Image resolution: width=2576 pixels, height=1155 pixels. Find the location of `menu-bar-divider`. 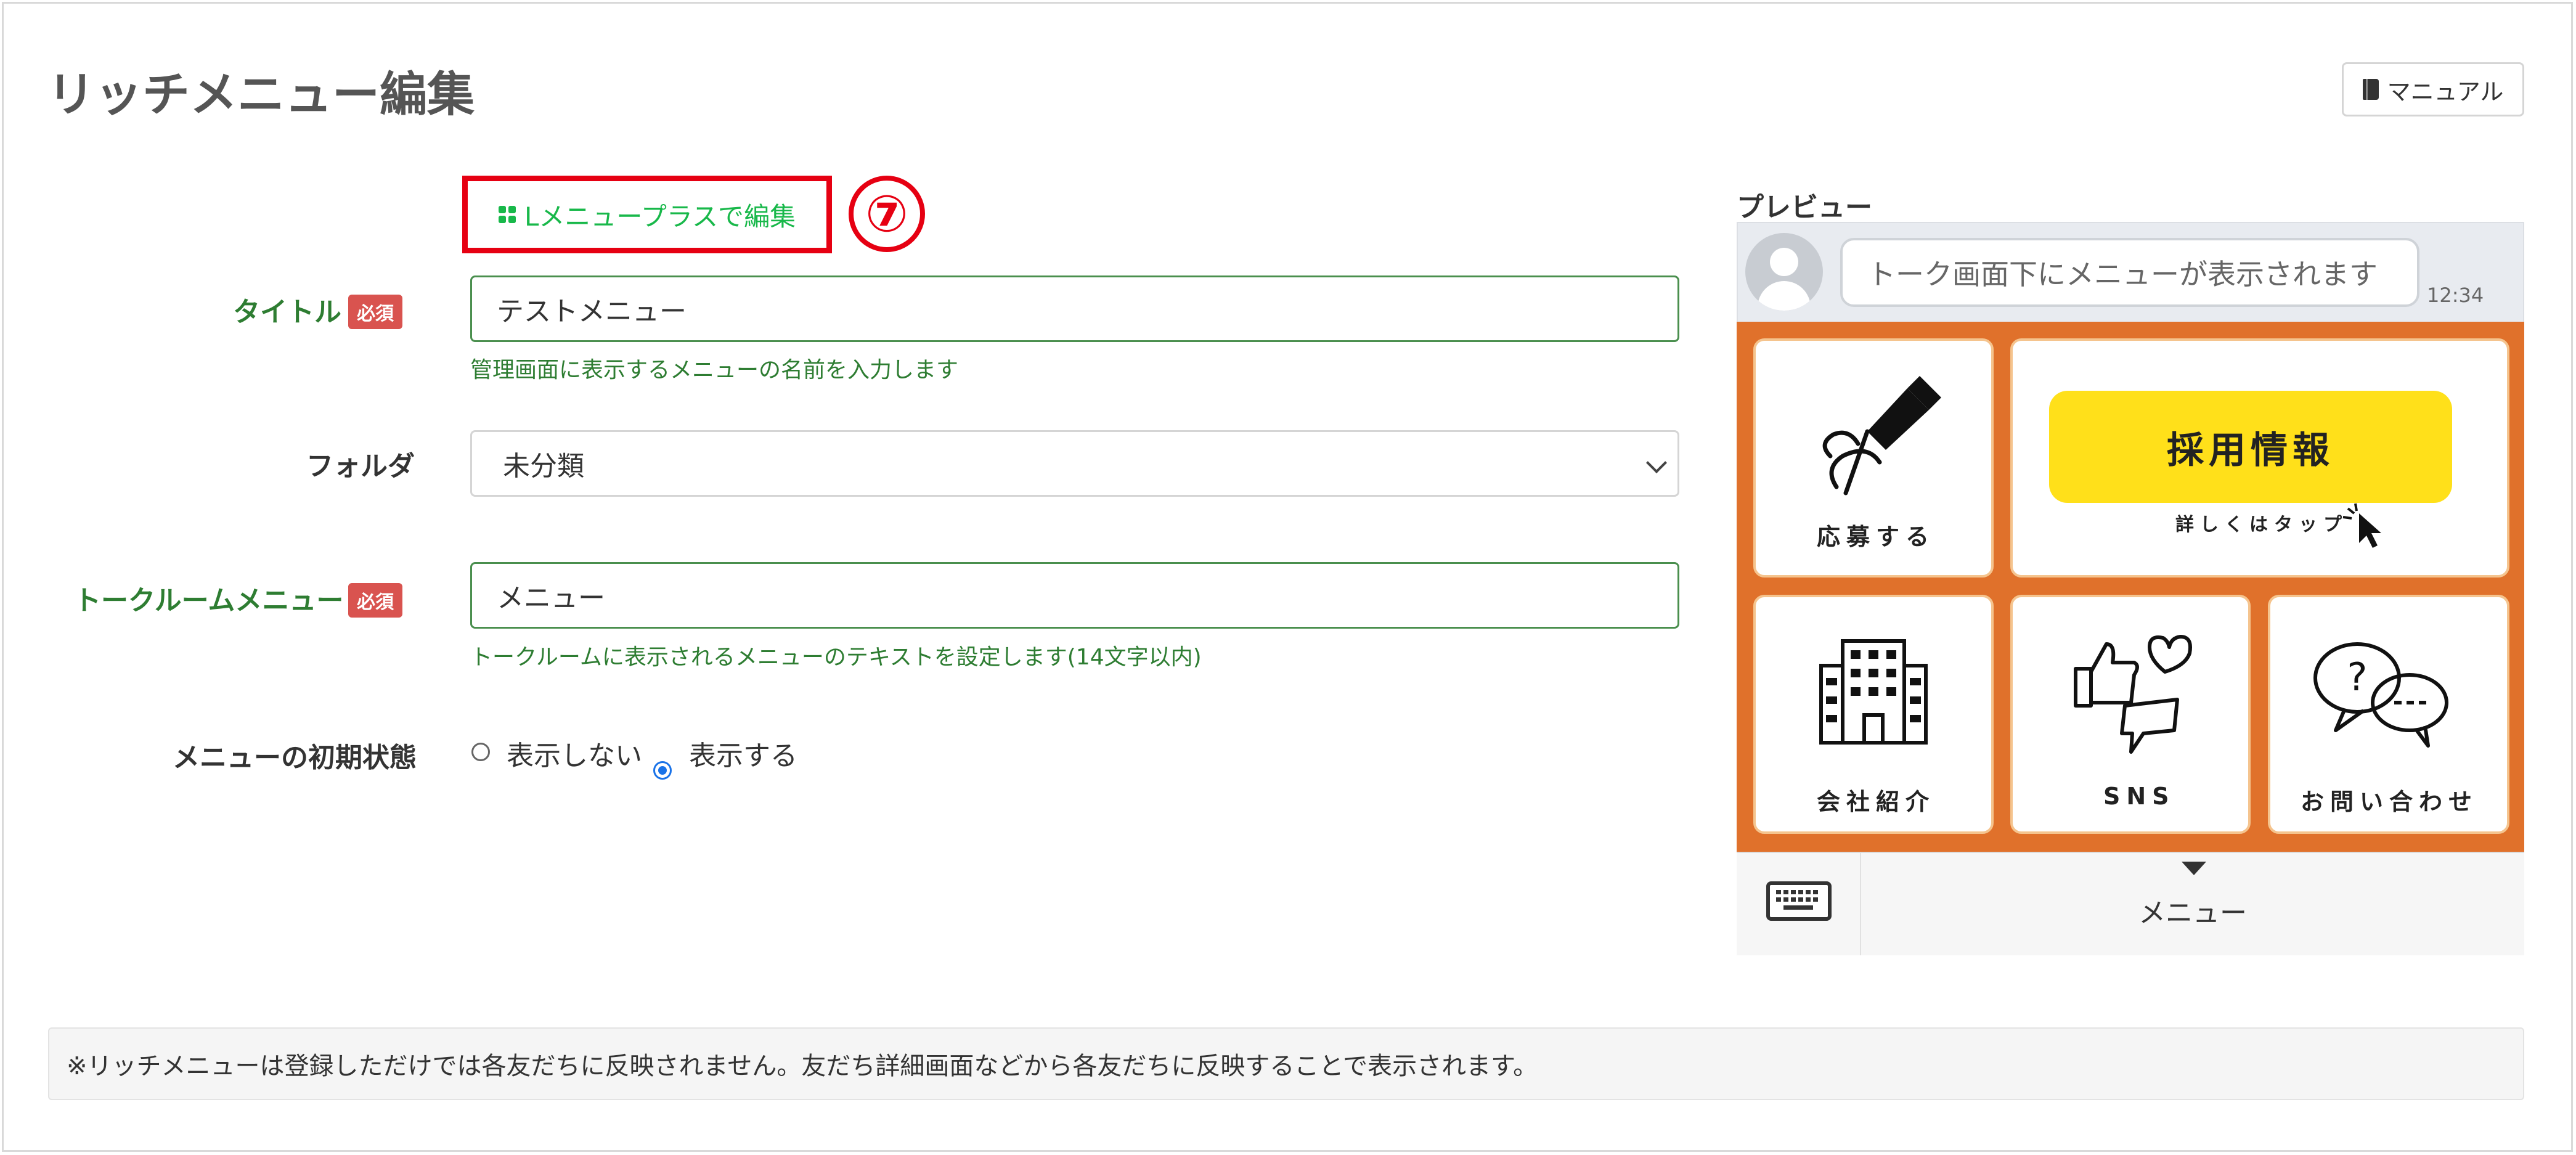

menu-bar-divider is located at coordinates (1861, 904).